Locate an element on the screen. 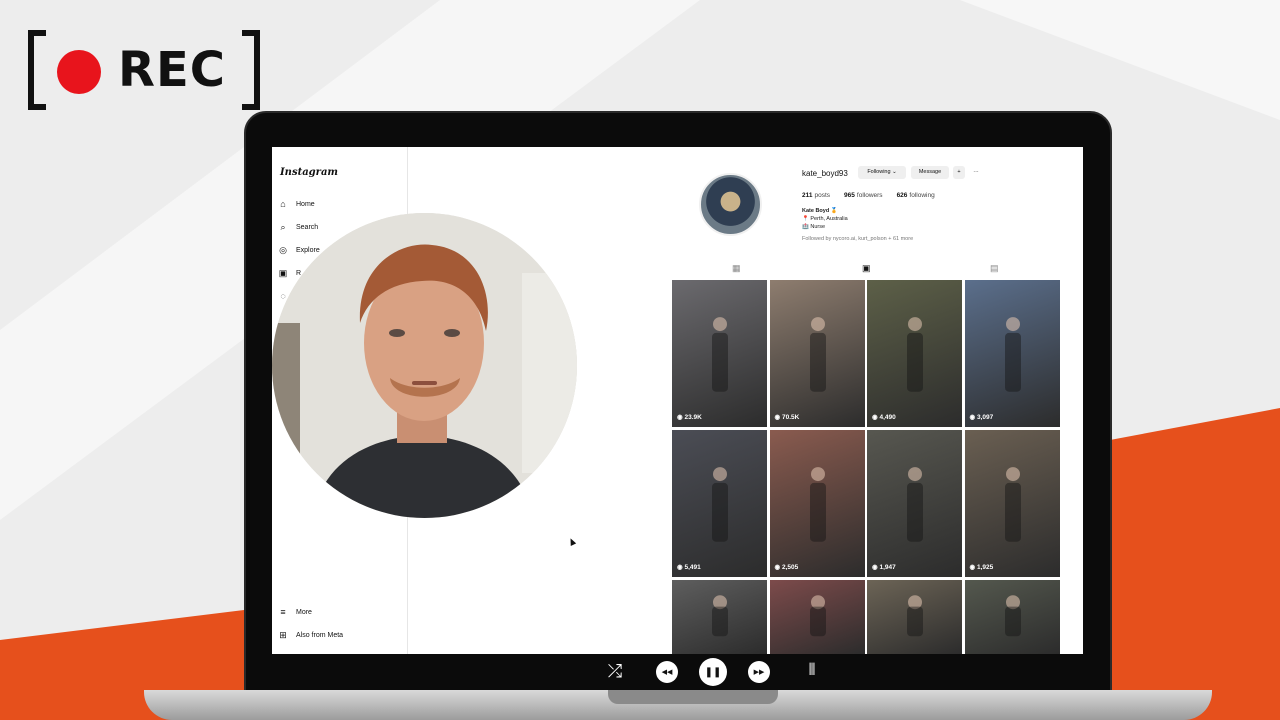 The width and height of the screenshot is (1280, 720). rewind-button: ◀◀ is located at coordinates (667, 672).